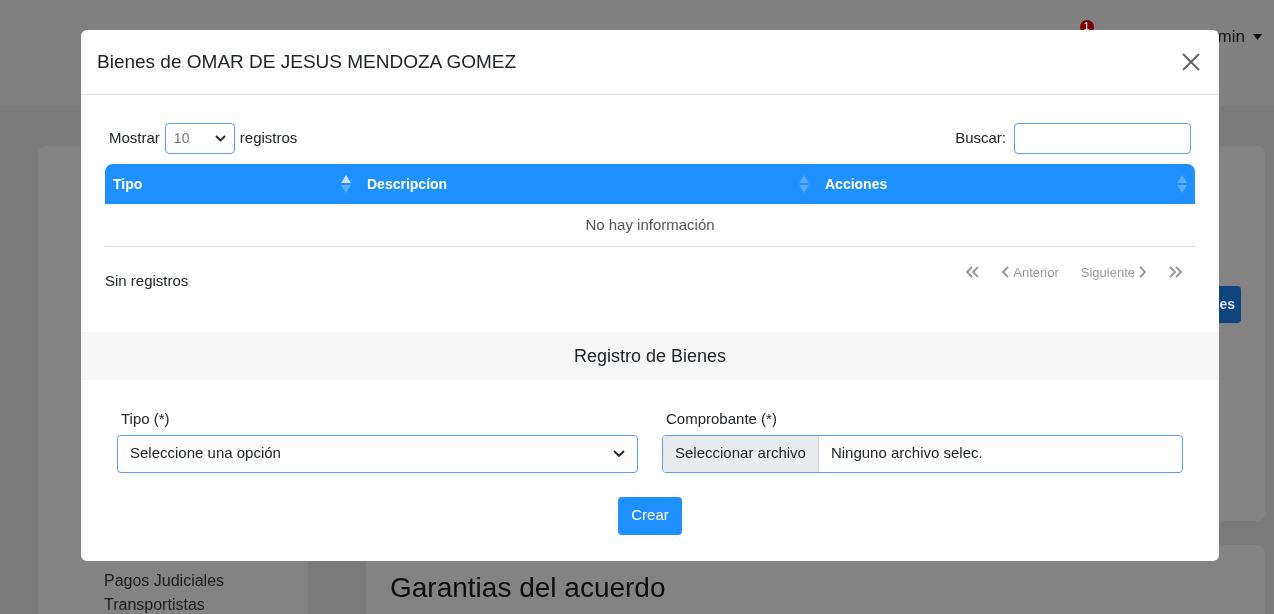 The height and width of the screenshot is (614, 1274). Describe the element at coordinates (206, 581) in the screenshot. I see `sidebar-item: Pagos Judiciales` at that location.